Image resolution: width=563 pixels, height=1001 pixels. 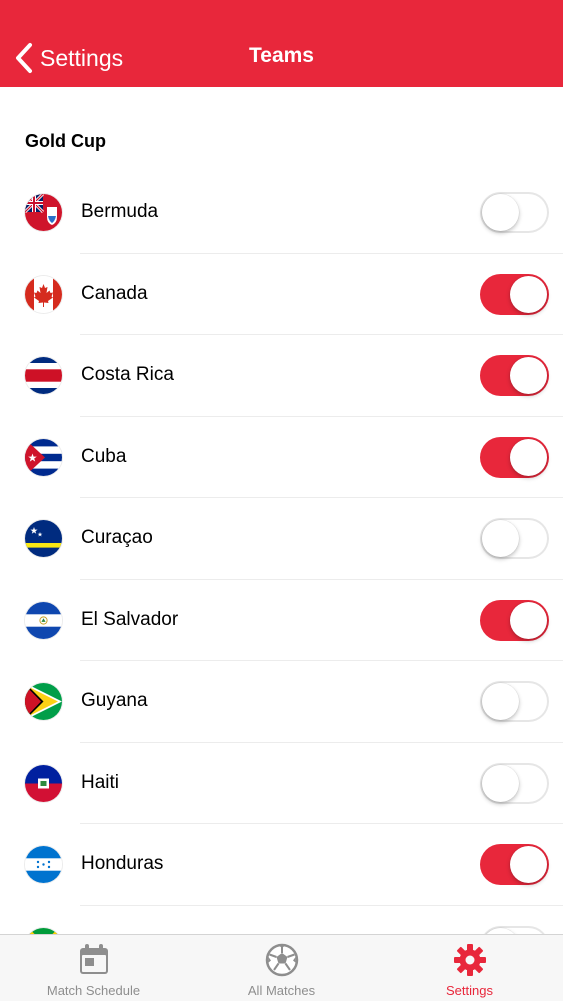 I want to click on tab-label: All Matches, so click(x=281, y=990).